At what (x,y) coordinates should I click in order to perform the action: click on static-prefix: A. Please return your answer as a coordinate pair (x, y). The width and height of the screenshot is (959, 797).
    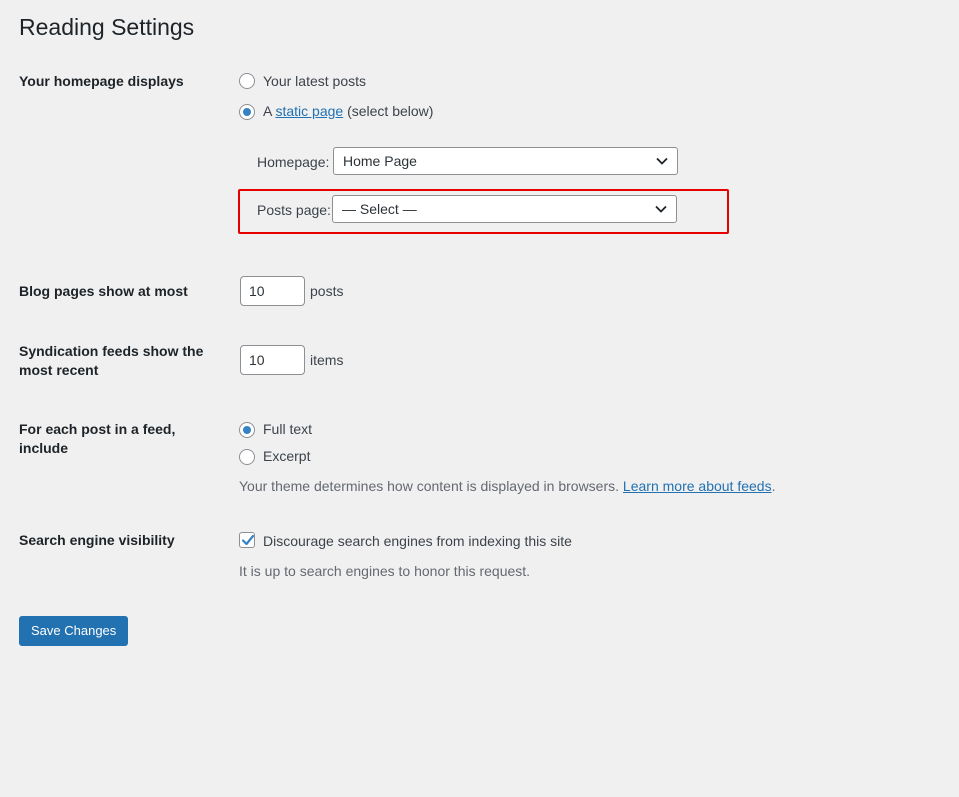
    Looking at the image, I should click on (267, 111).